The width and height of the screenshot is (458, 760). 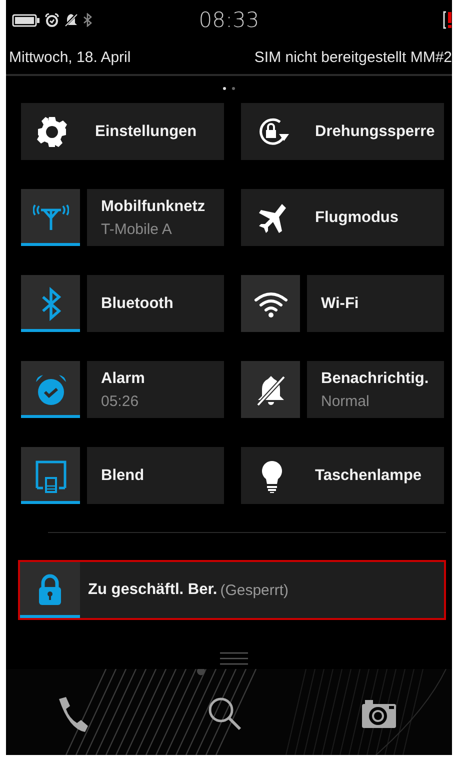 I want to click on camera-icon, so click(x=379, y=714).